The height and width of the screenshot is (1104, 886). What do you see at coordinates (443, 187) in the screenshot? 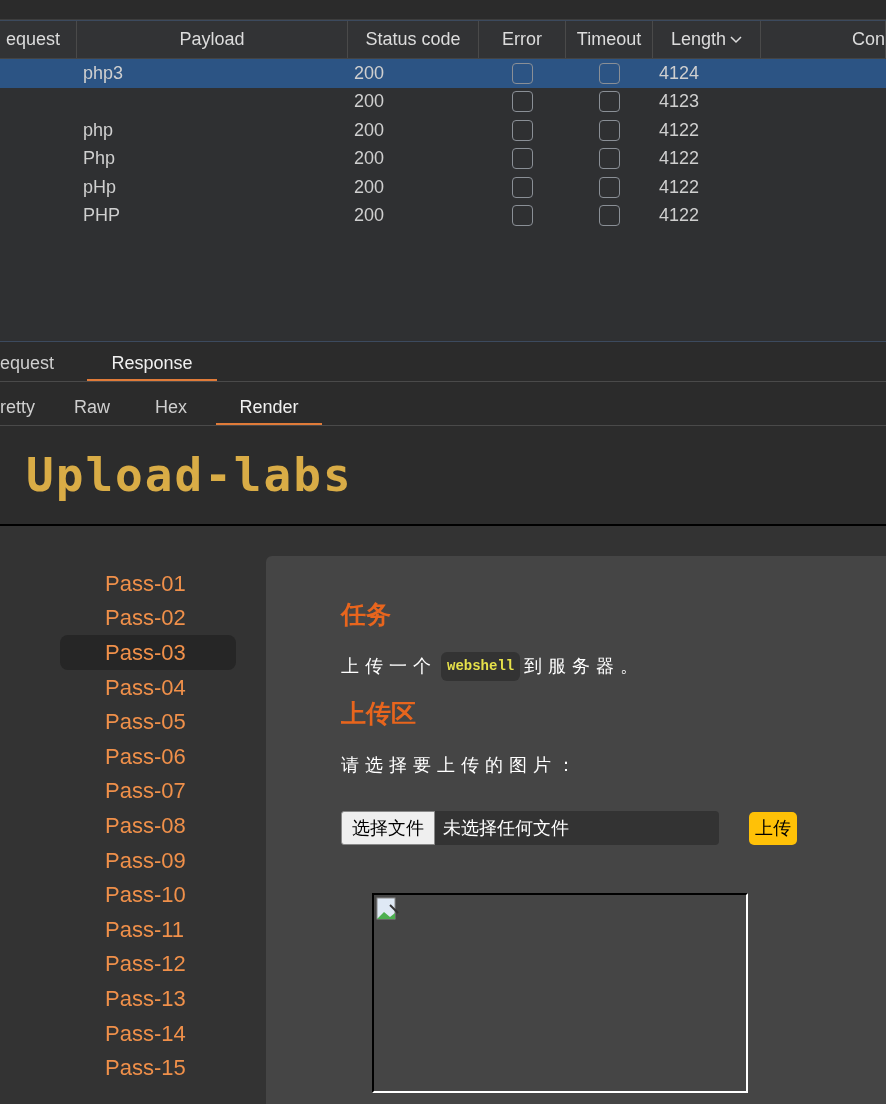
I see `result-row: pHp 200 4122` at bounding box center [443, 187].